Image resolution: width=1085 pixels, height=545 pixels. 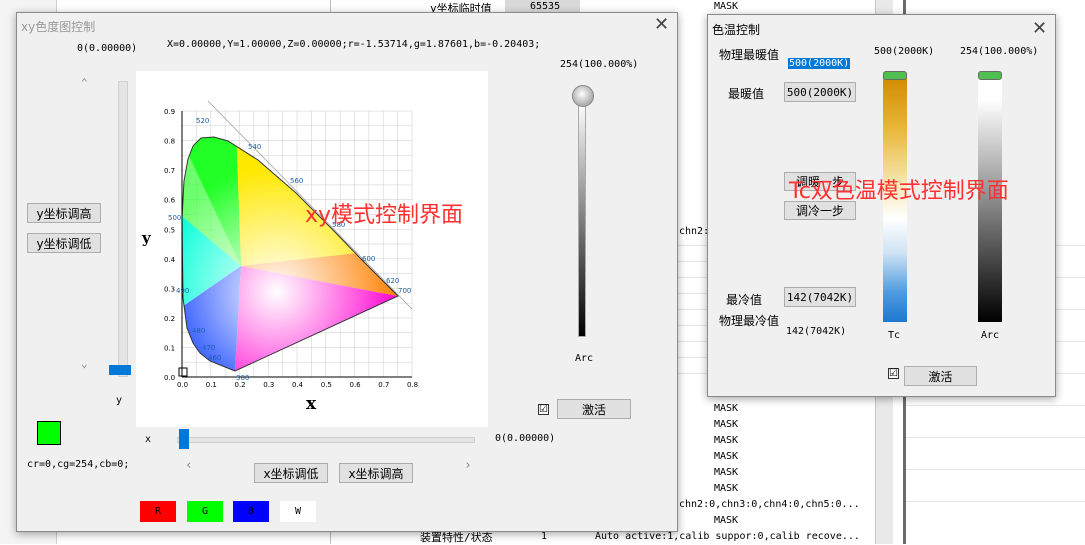 What do you see at coordinates (376, 473) in the screenshot?
I see `x-up-button: x坐标调高` at bounding box center [376, 473].